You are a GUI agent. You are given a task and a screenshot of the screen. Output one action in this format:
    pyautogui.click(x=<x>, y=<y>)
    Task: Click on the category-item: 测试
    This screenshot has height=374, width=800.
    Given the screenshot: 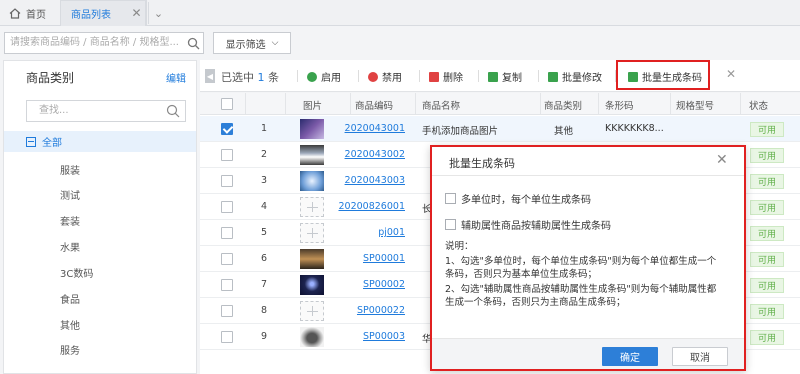 What is the action you would take?
    pyautogui.click(x=70, y=194)
    